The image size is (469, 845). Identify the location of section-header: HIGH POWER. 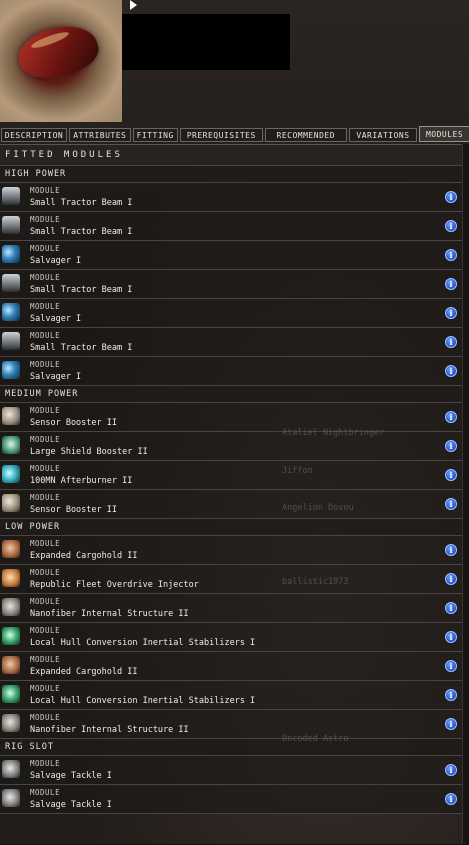
(231, 174).